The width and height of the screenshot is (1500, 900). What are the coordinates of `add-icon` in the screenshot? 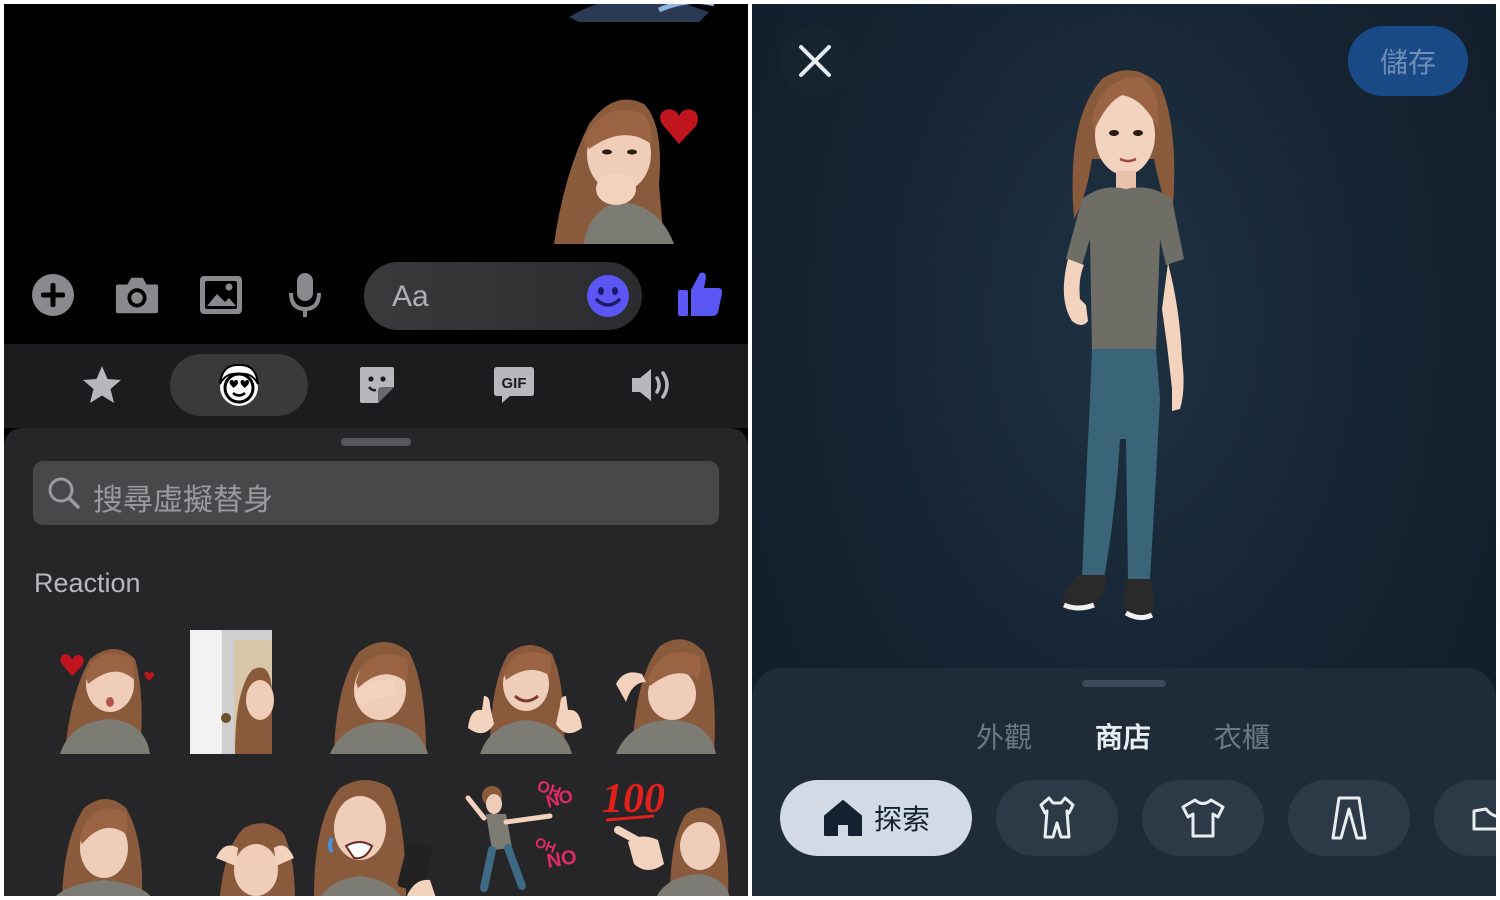 It's located at (53, 295).